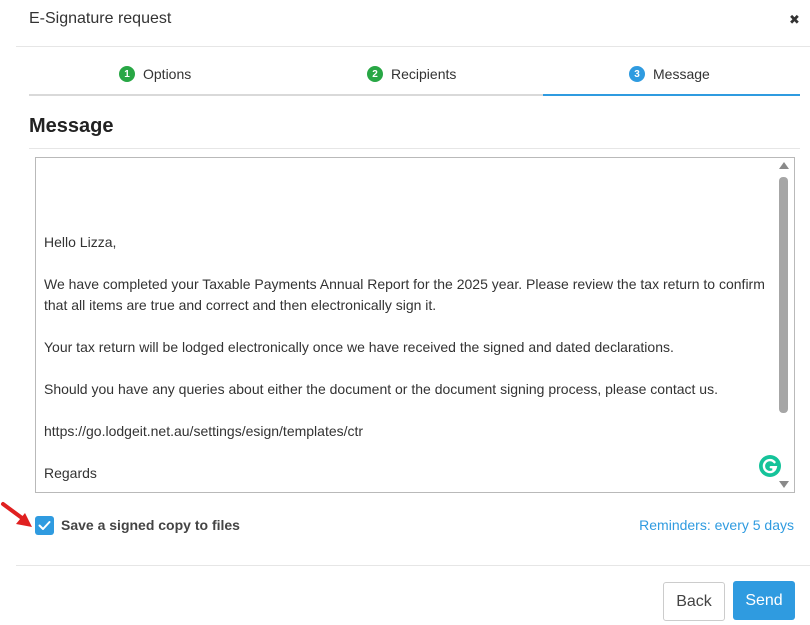 The image size is (810, 625). I want to click on reminders-link: Reminders: every 5 days, so click(716, 525).